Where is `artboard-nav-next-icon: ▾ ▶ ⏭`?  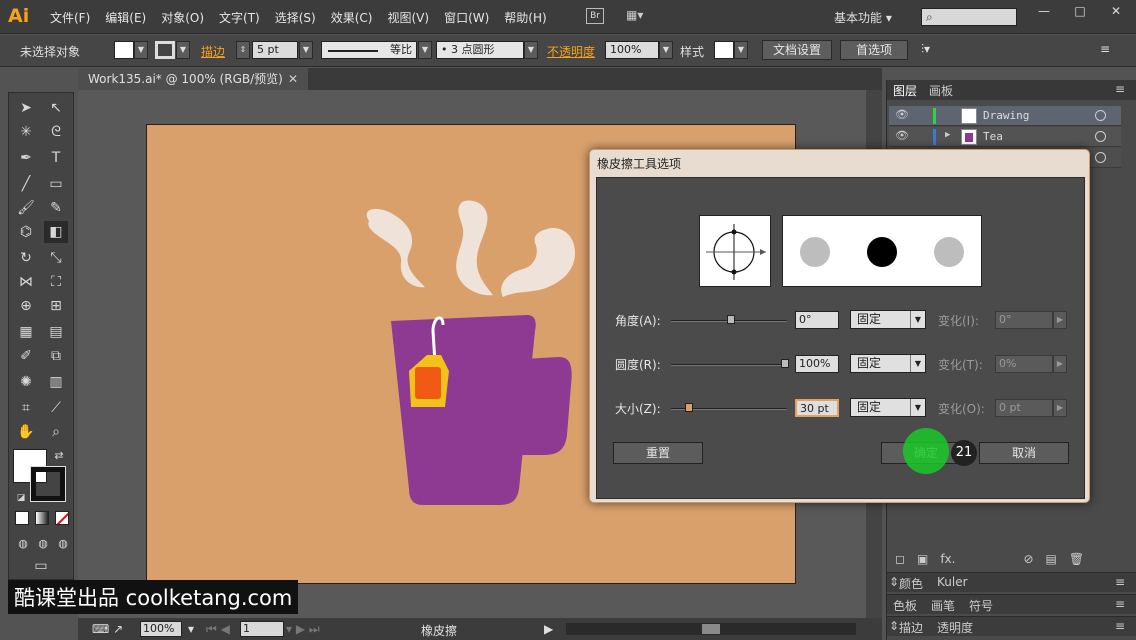 artboard-nav-next-icon: ▾ ▶ ⏭ is located at coordinates (303, 629).